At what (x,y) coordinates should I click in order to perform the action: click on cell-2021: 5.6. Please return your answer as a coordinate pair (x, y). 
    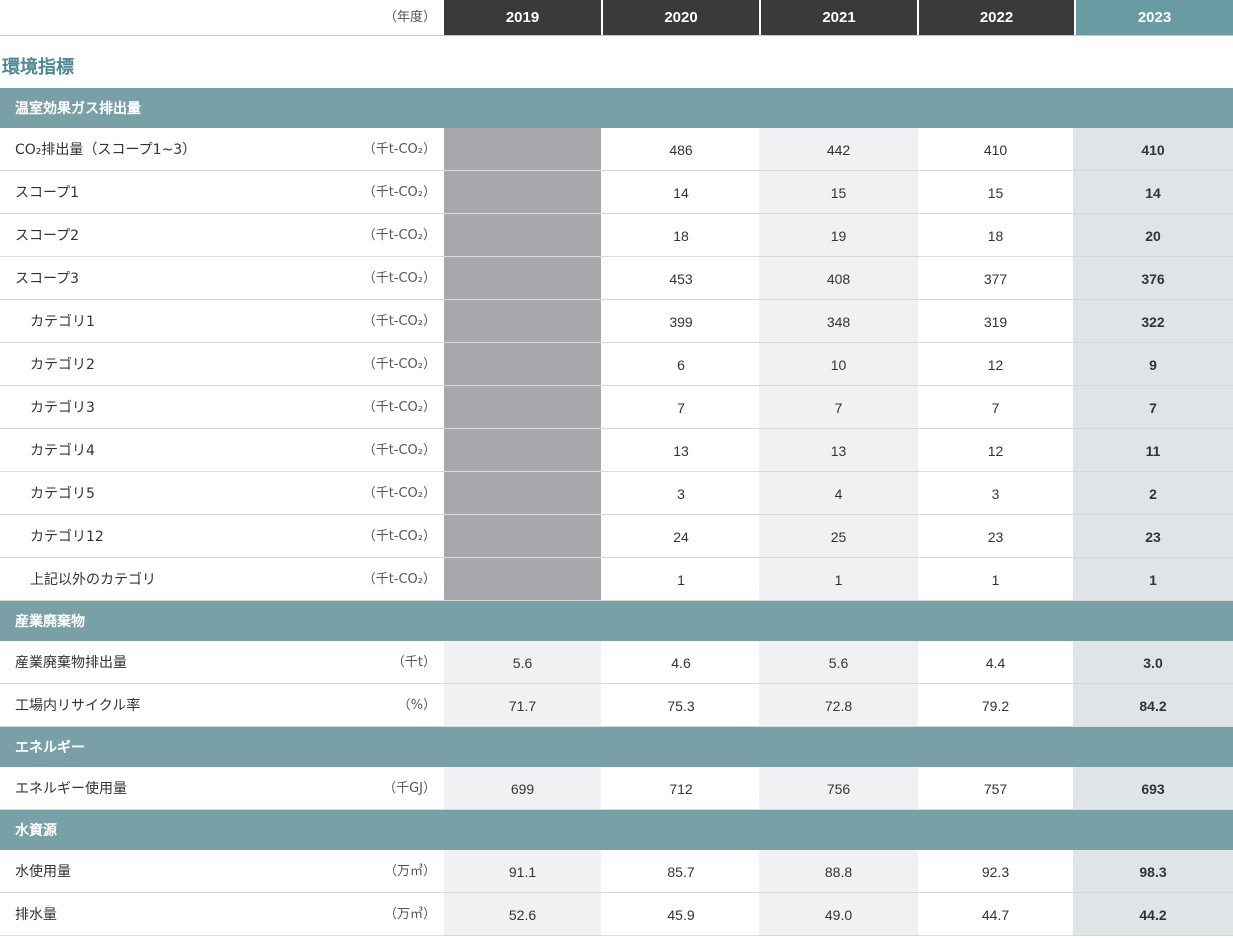
    Looking at the image, I should click on (838, 662).